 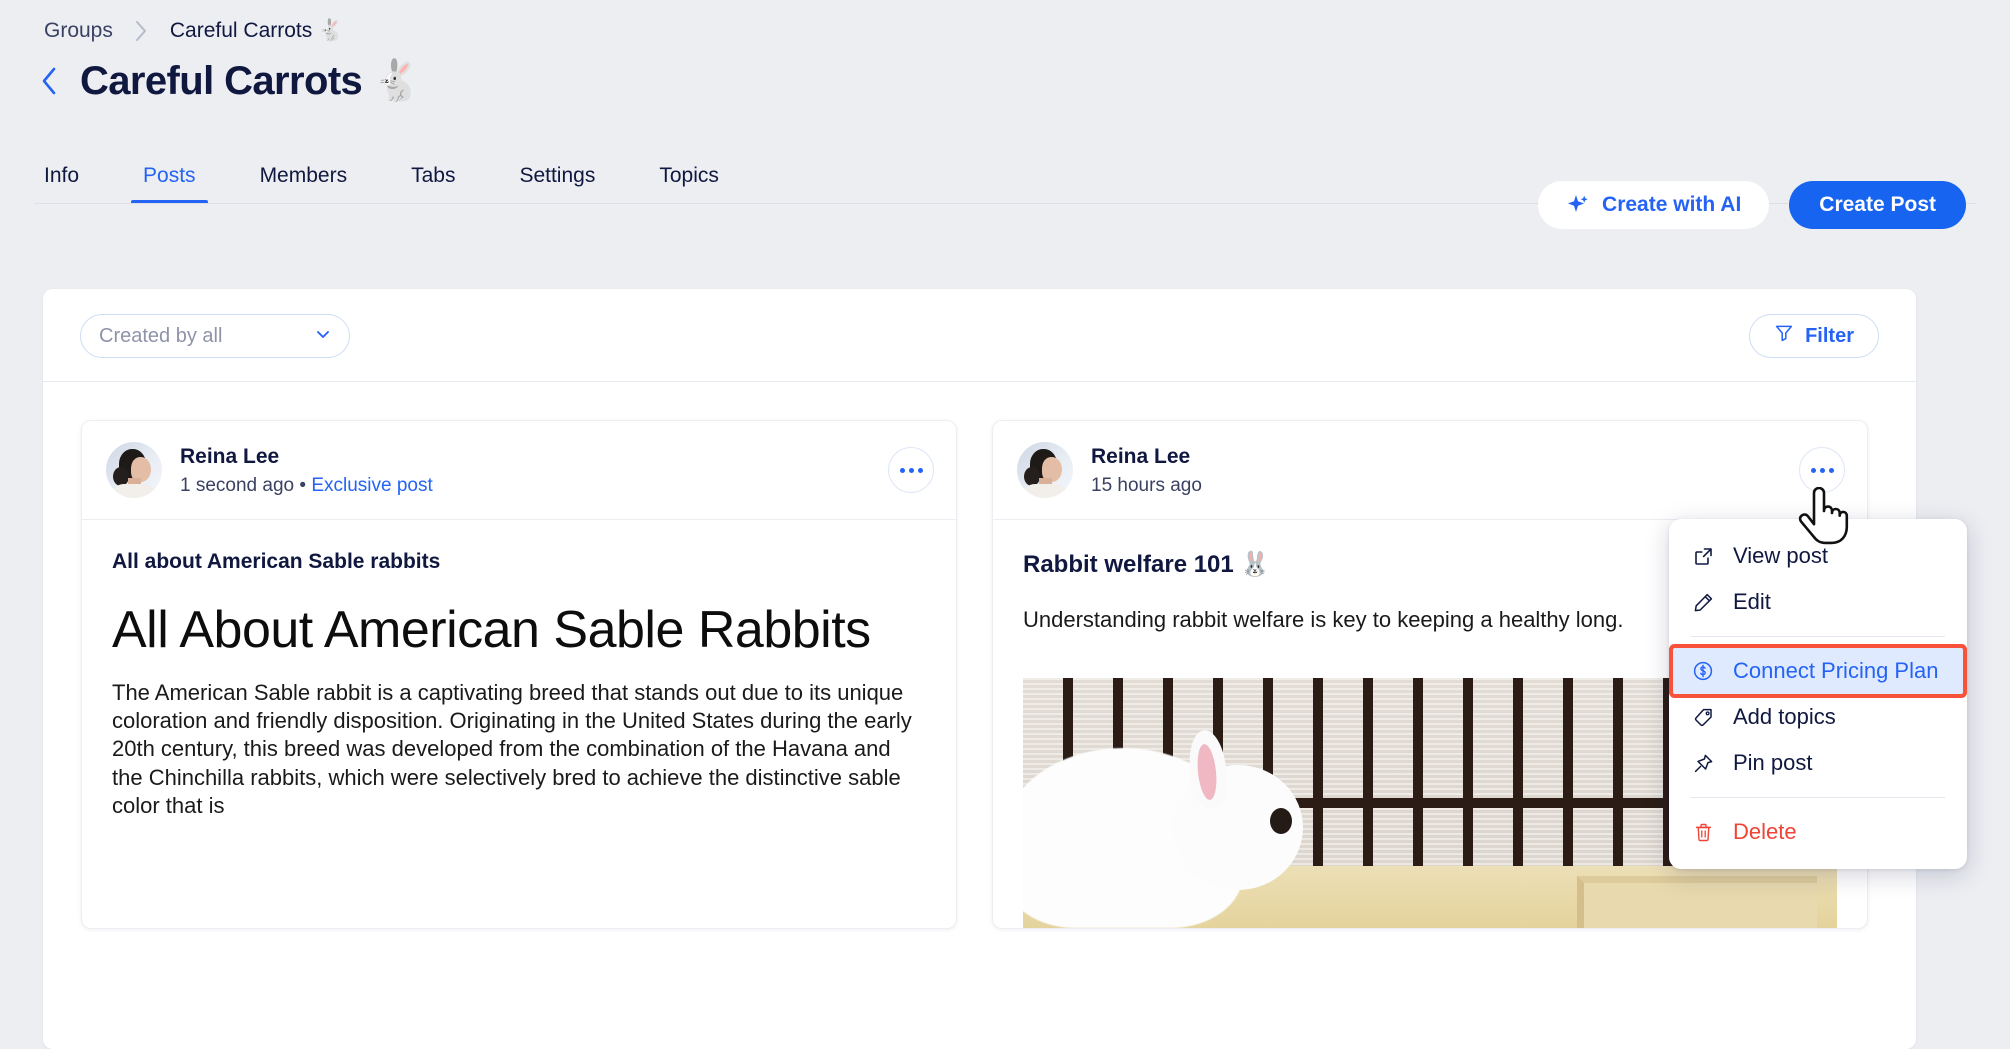 I want to click on tab-members: Members, so click(x=304, y=184).